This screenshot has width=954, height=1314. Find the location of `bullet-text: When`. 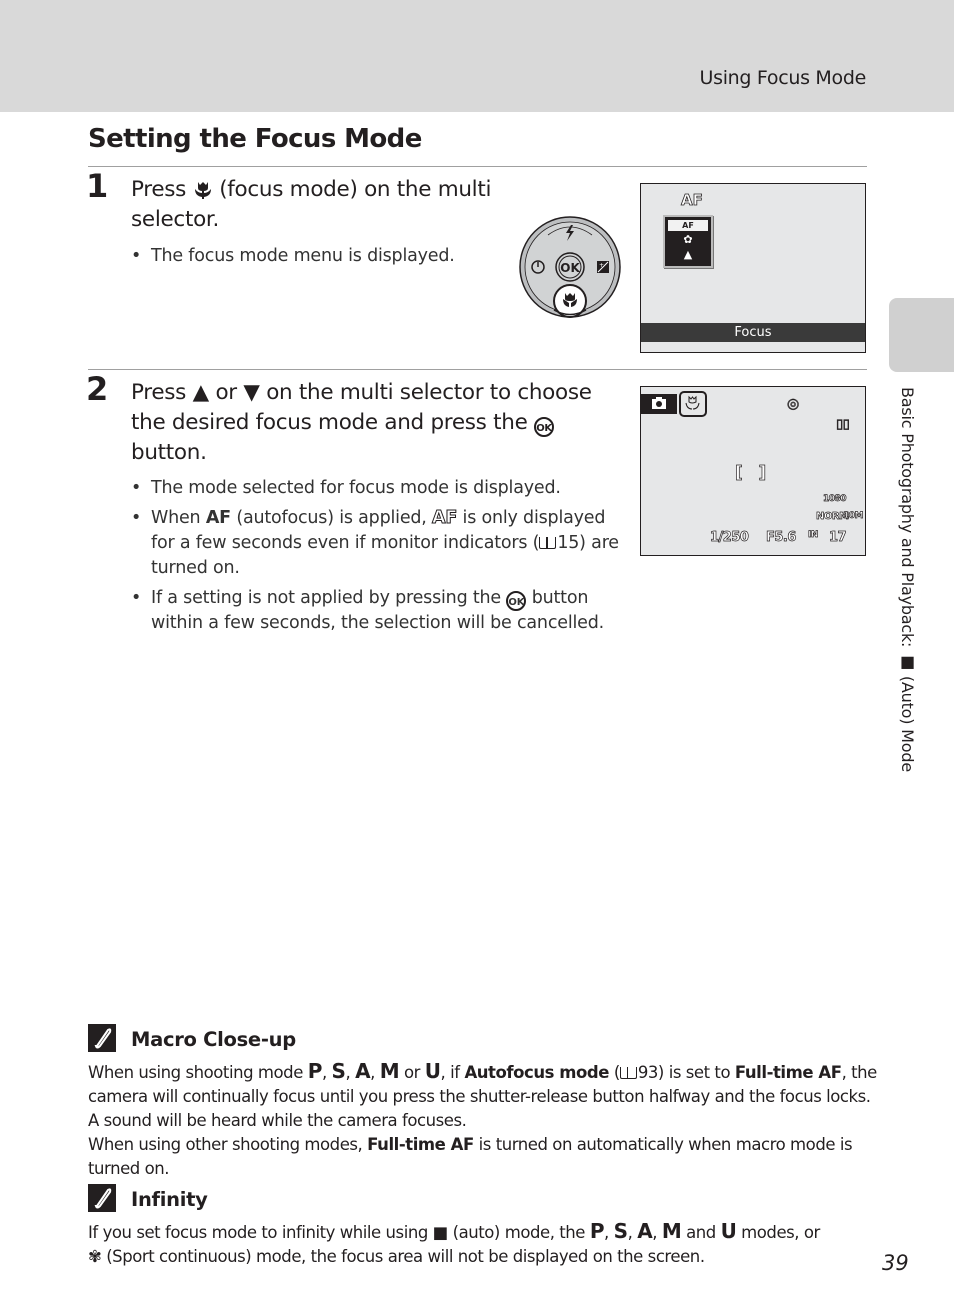

bullet-text: When is located at coordinates (176, 518).